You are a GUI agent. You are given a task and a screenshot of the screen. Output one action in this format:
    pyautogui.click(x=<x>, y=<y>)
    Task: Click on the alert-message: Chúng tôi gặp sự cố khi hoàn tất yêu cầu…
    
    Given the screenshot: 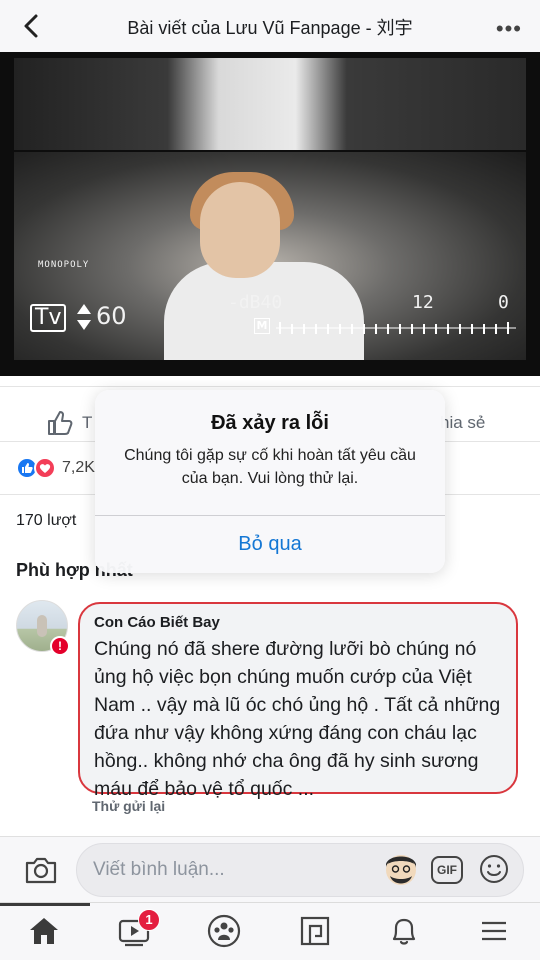 What is the action you would take?
    pyautogui.click(x=270, y=467)
    